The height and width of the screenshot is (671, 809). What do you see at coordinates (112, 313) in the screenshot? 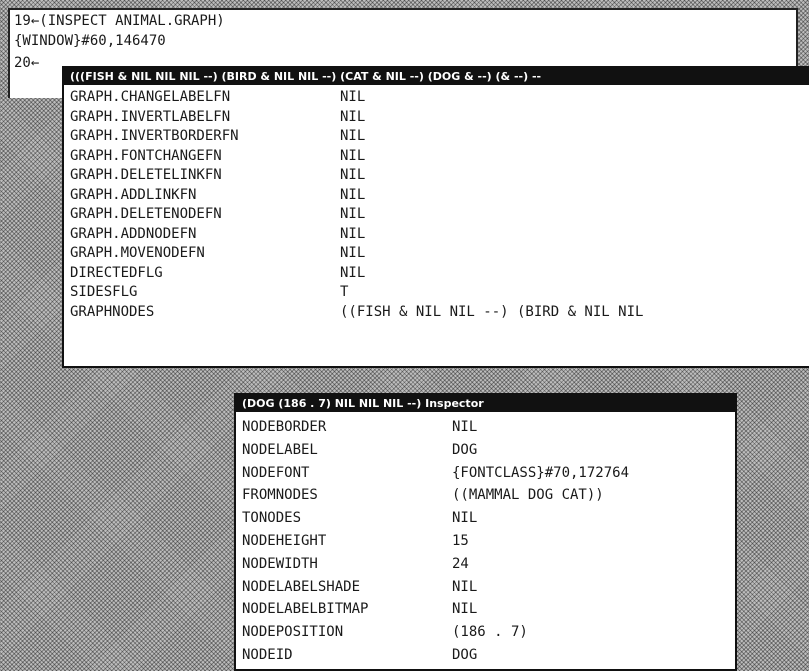
I see `field-name: GRAPHNODES` at bounding box center [112, 313].